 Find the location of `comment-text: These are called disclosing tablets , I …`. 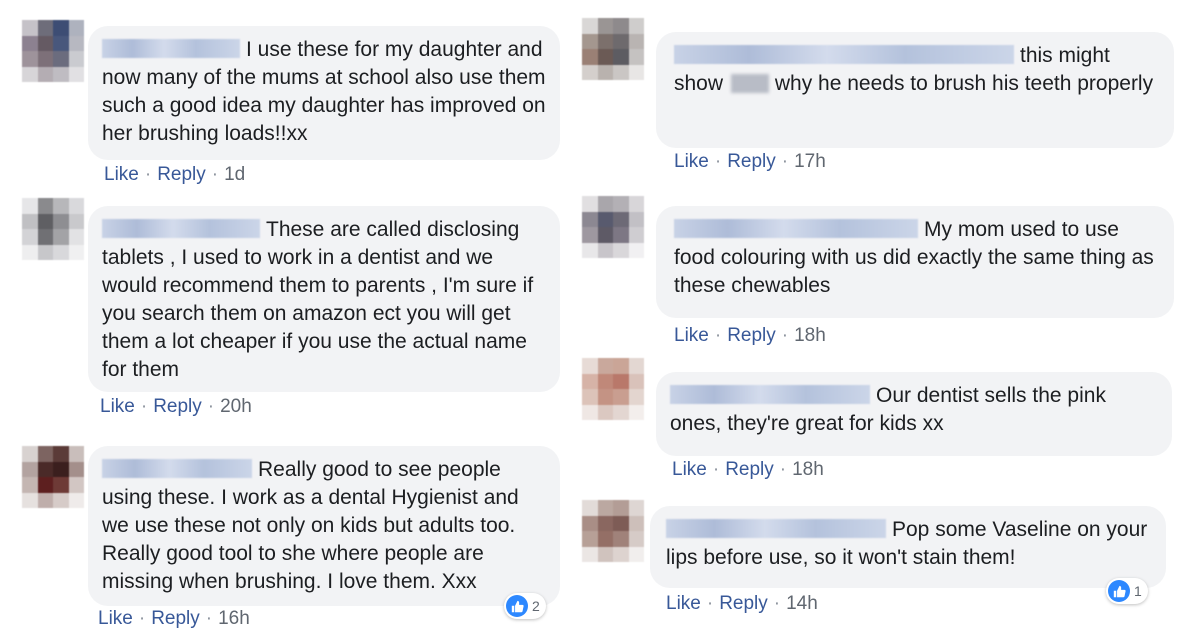

comment-text: These are called disclosing tablets , I … is located at coordinates (318, 299).